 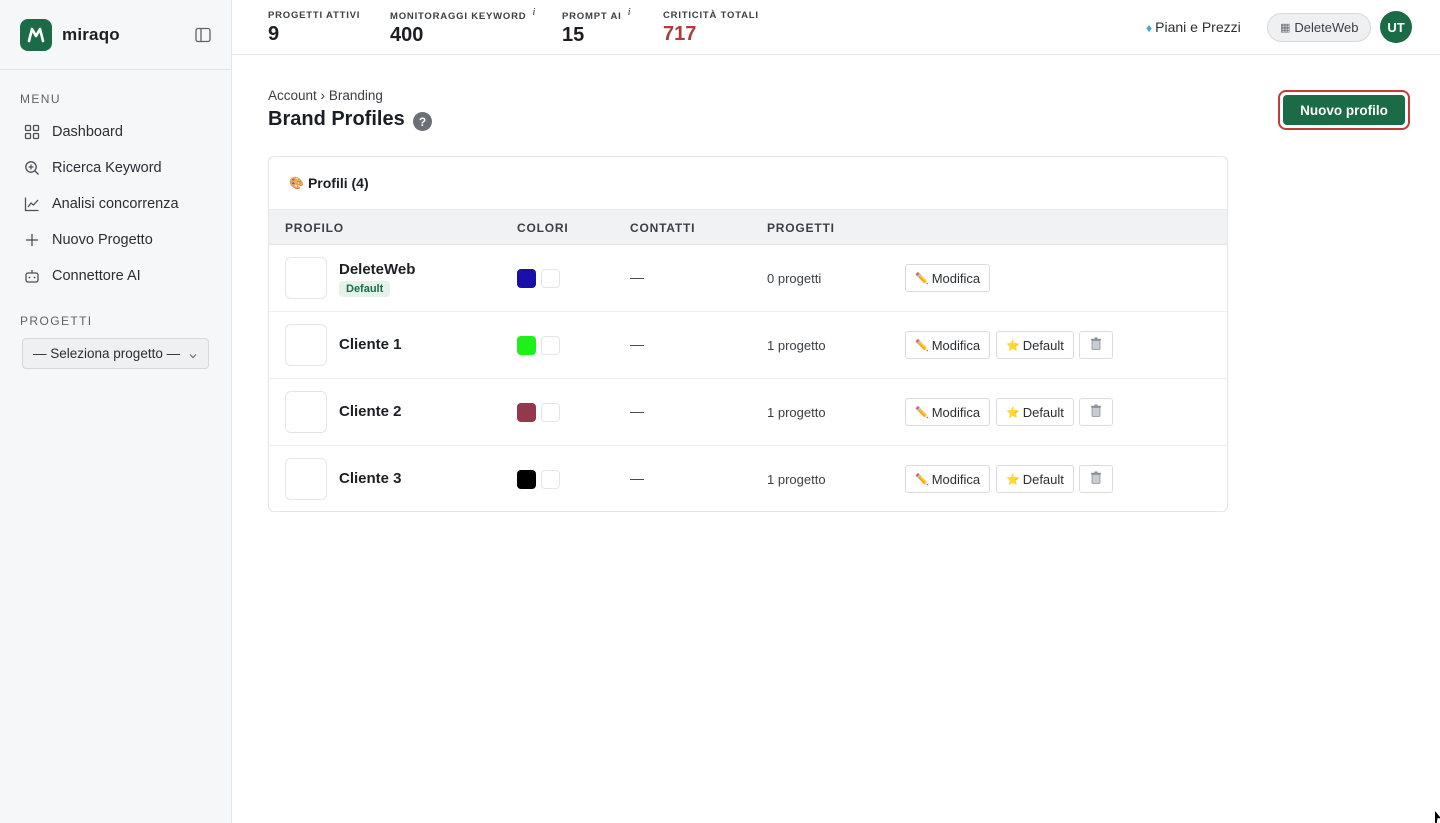 I want to click on palette-icon: 🎨, so click(x=296, y=183).